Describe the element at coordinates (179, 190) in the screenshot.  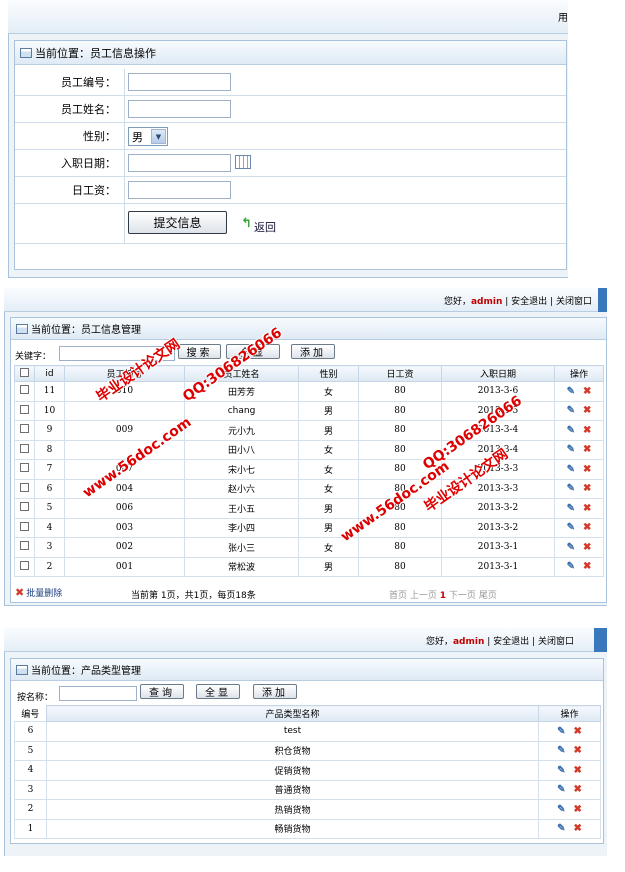
I see `wage-input` at that location.